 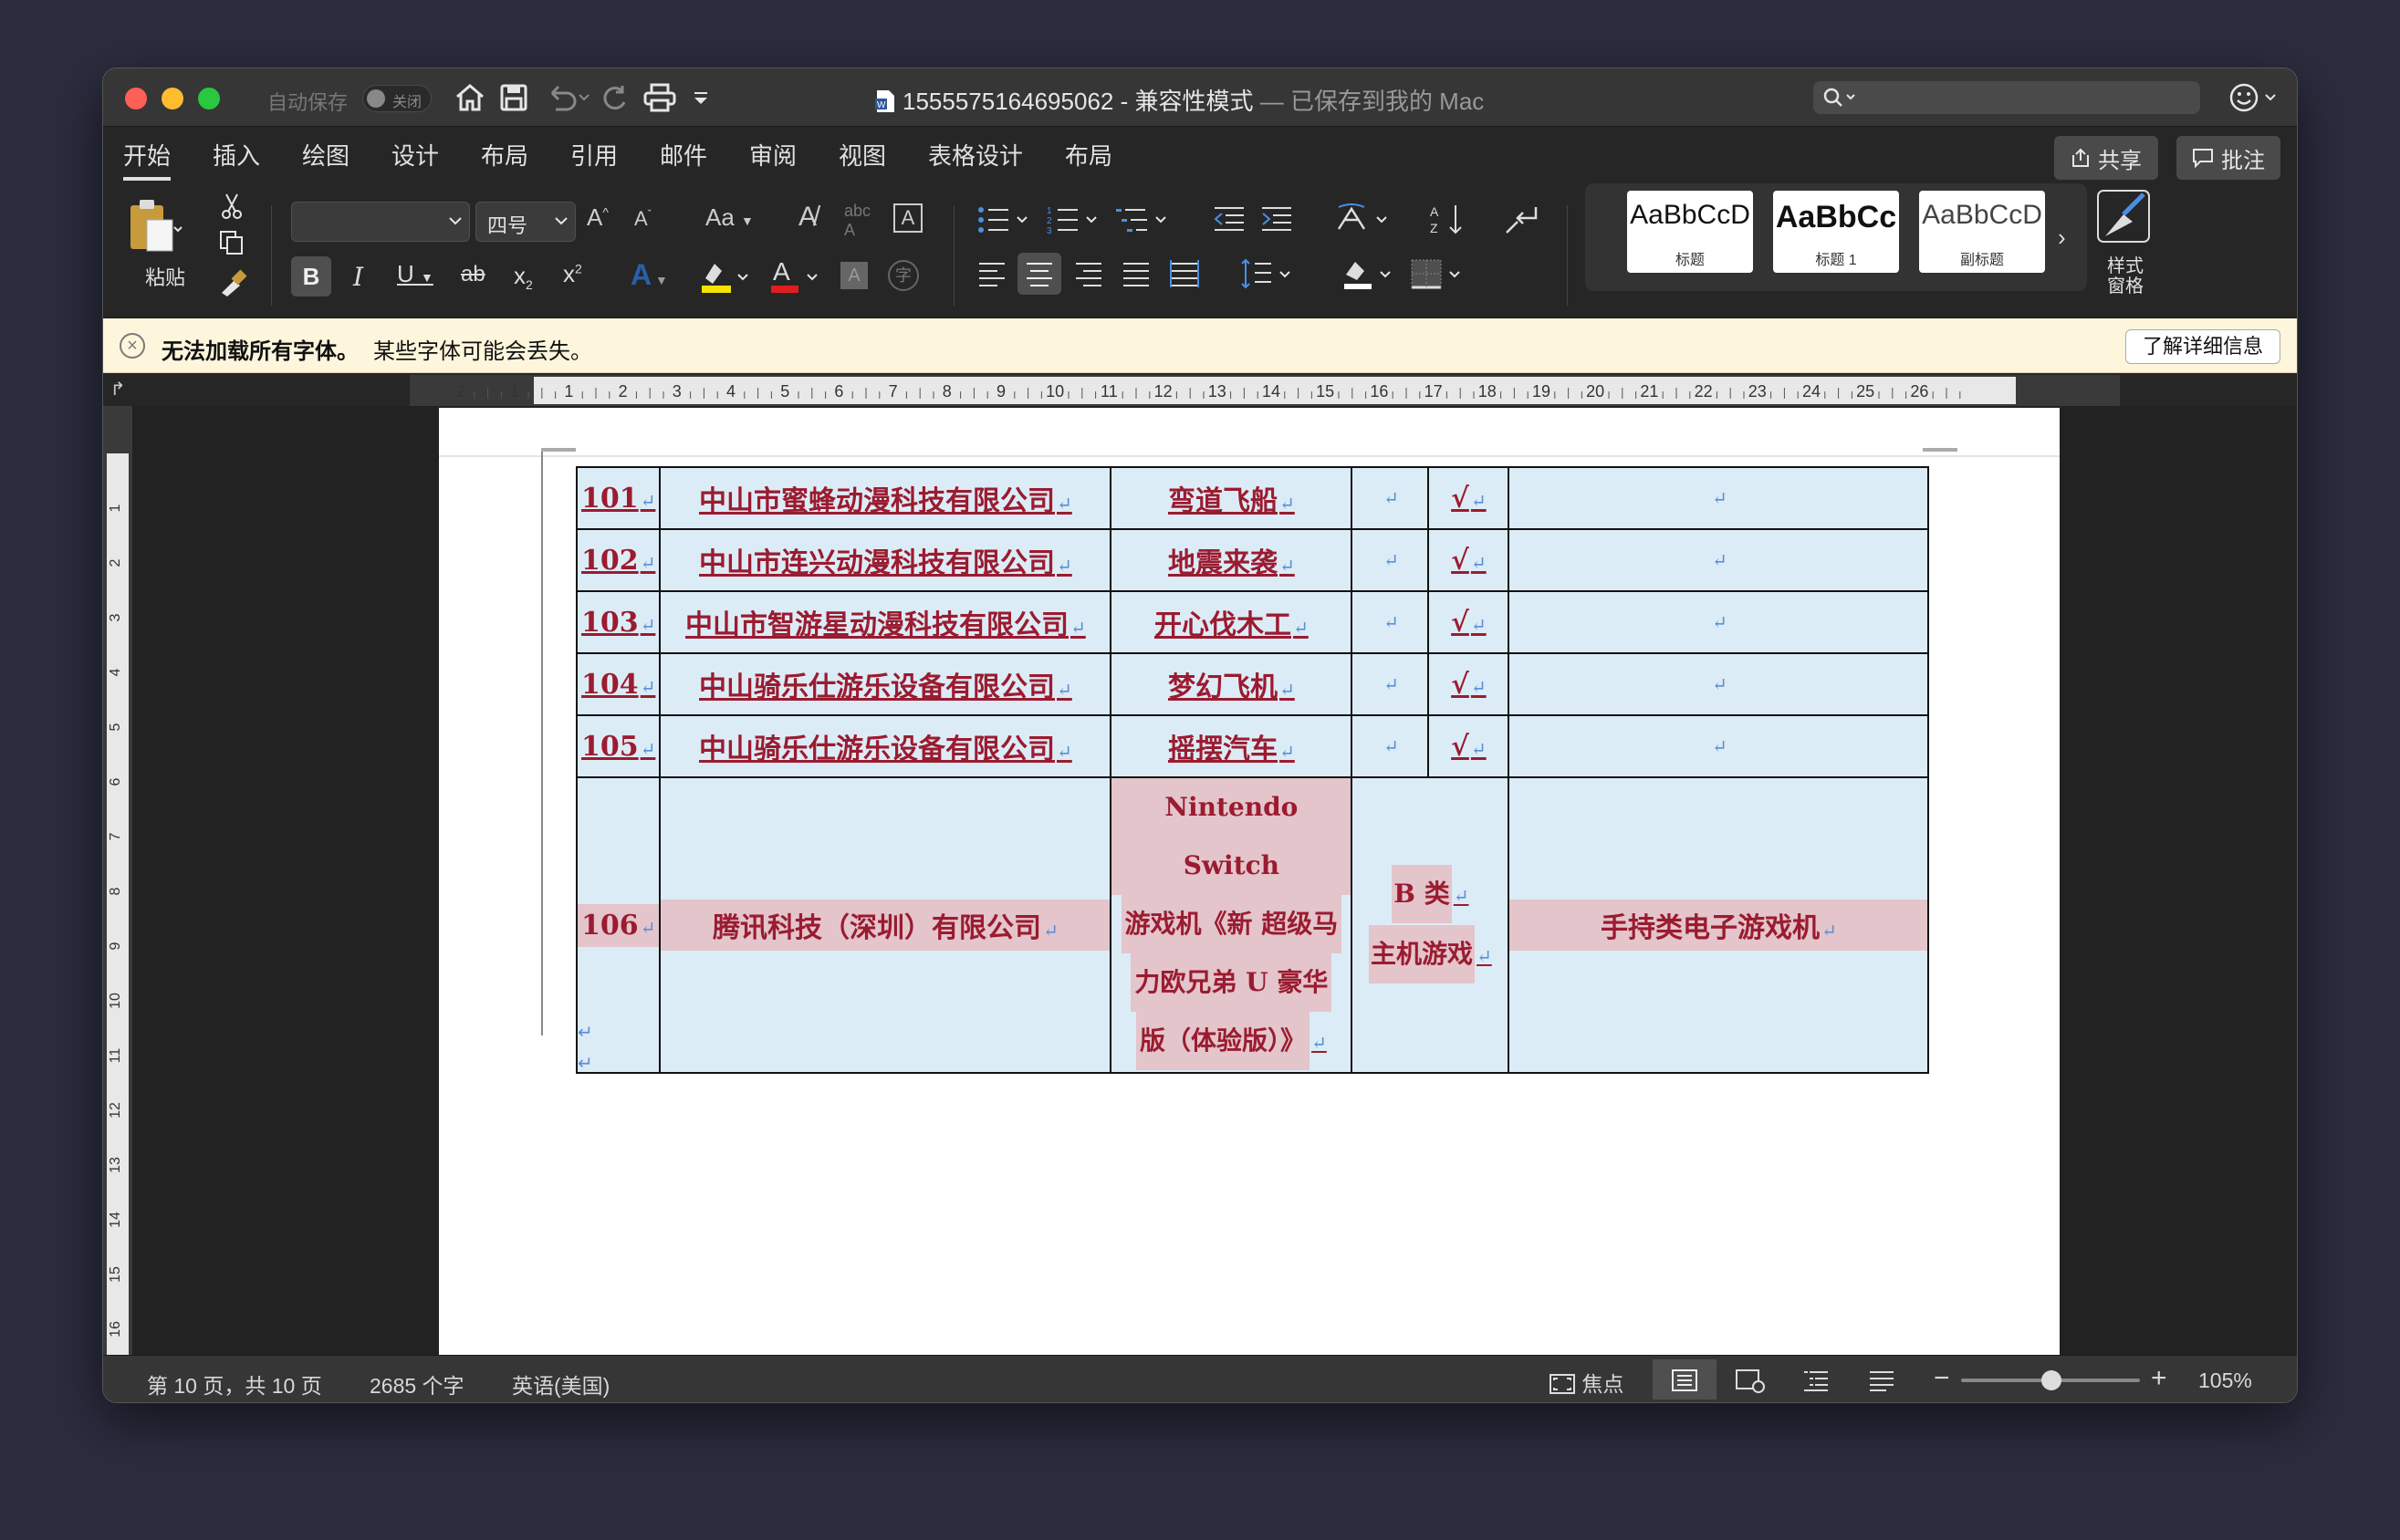 I want to click on focus-button: 焦点, so click(x=1586, y=1382).